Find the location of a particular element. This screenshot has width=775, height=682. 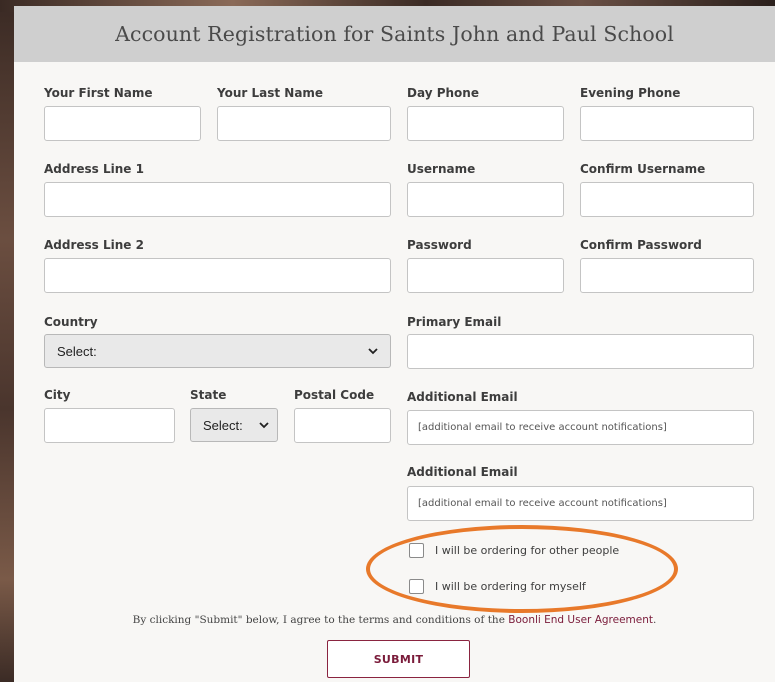

address2-input is located at coordinates (217, 275).